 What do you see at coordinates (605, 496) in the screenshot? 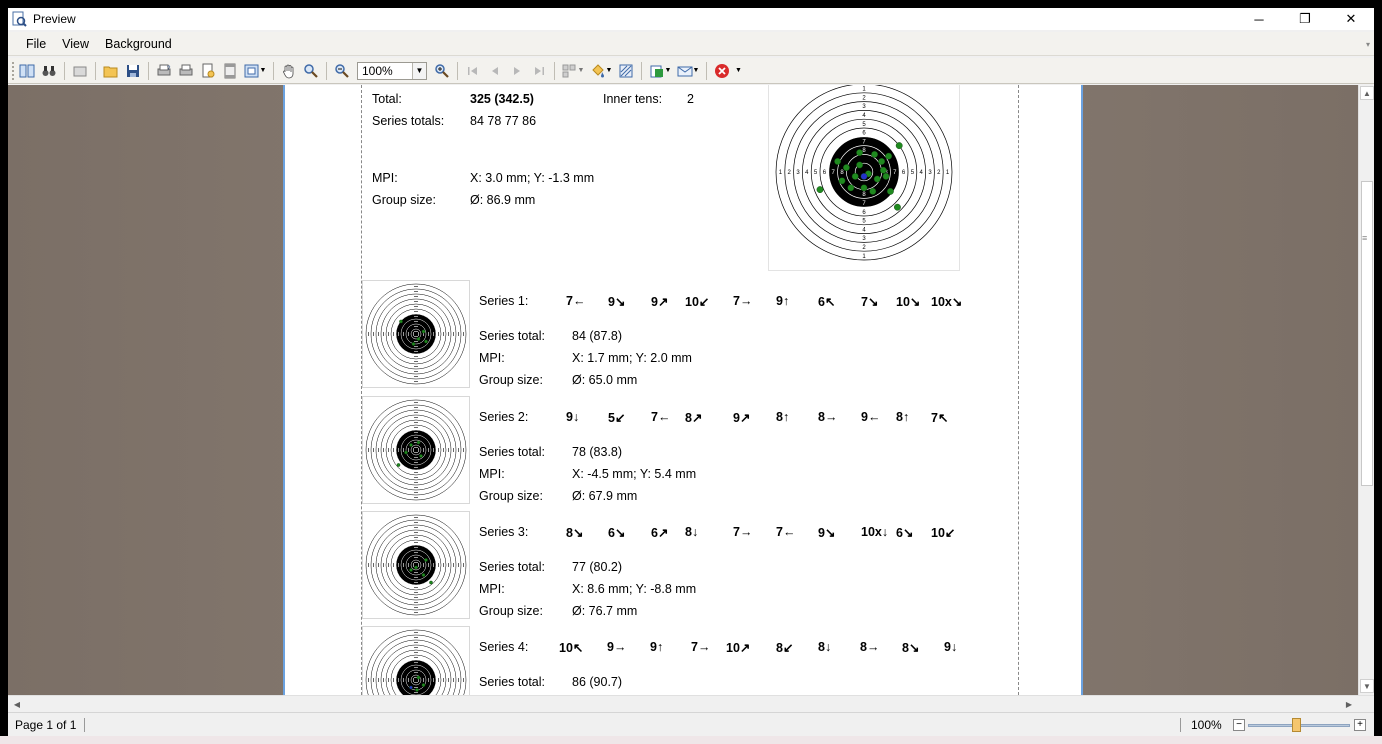
I see `series-group-size-value: Ø: 67.9 mm` at bounding box center [605, 496].